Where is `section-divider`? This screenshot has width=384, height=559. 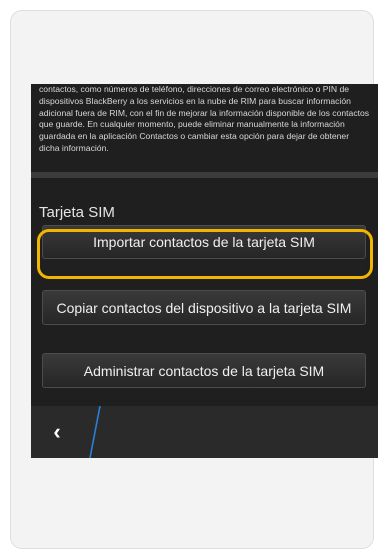 section-divider is located at coordinates (204, 175).